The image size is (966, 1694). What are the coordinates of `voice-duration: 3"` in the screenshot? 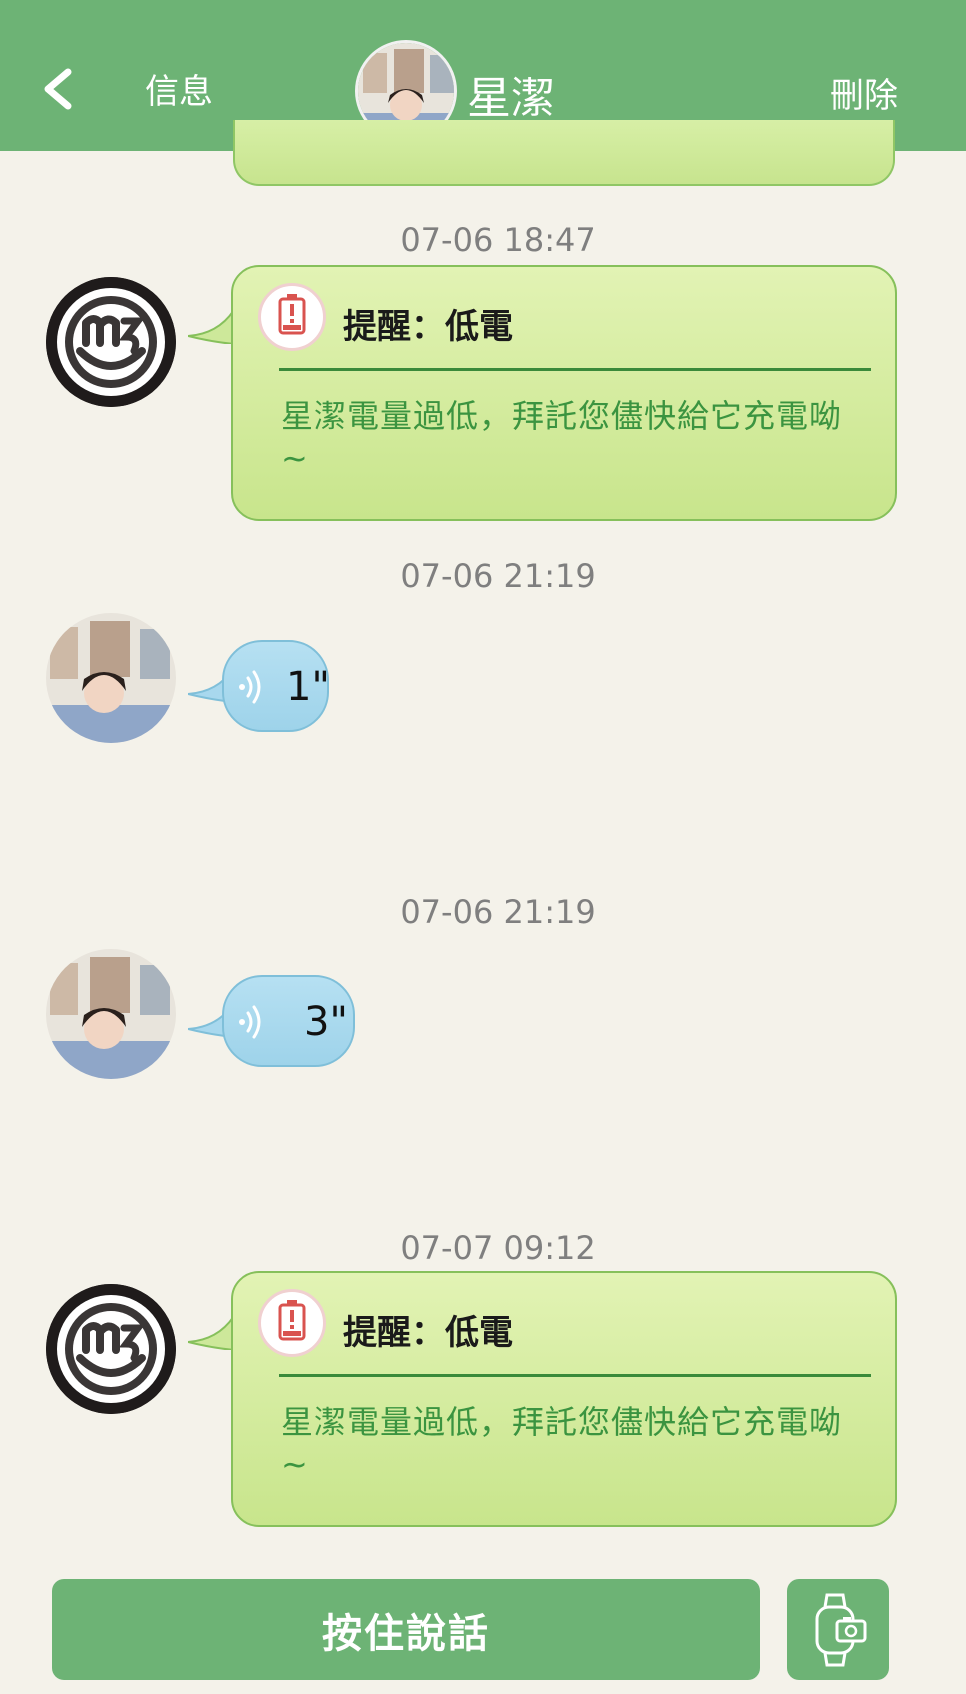 It's located at (326, 1022).